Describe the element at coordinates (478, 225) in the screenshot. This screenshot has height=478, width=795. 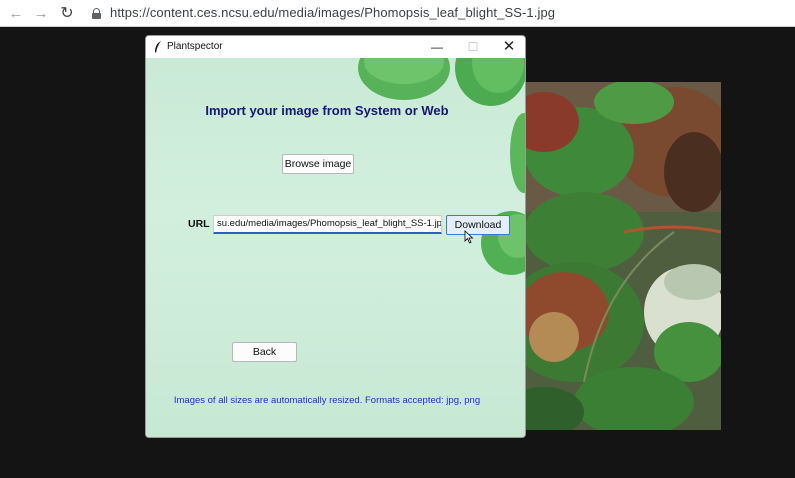
I see `download-button: Download` at that location.